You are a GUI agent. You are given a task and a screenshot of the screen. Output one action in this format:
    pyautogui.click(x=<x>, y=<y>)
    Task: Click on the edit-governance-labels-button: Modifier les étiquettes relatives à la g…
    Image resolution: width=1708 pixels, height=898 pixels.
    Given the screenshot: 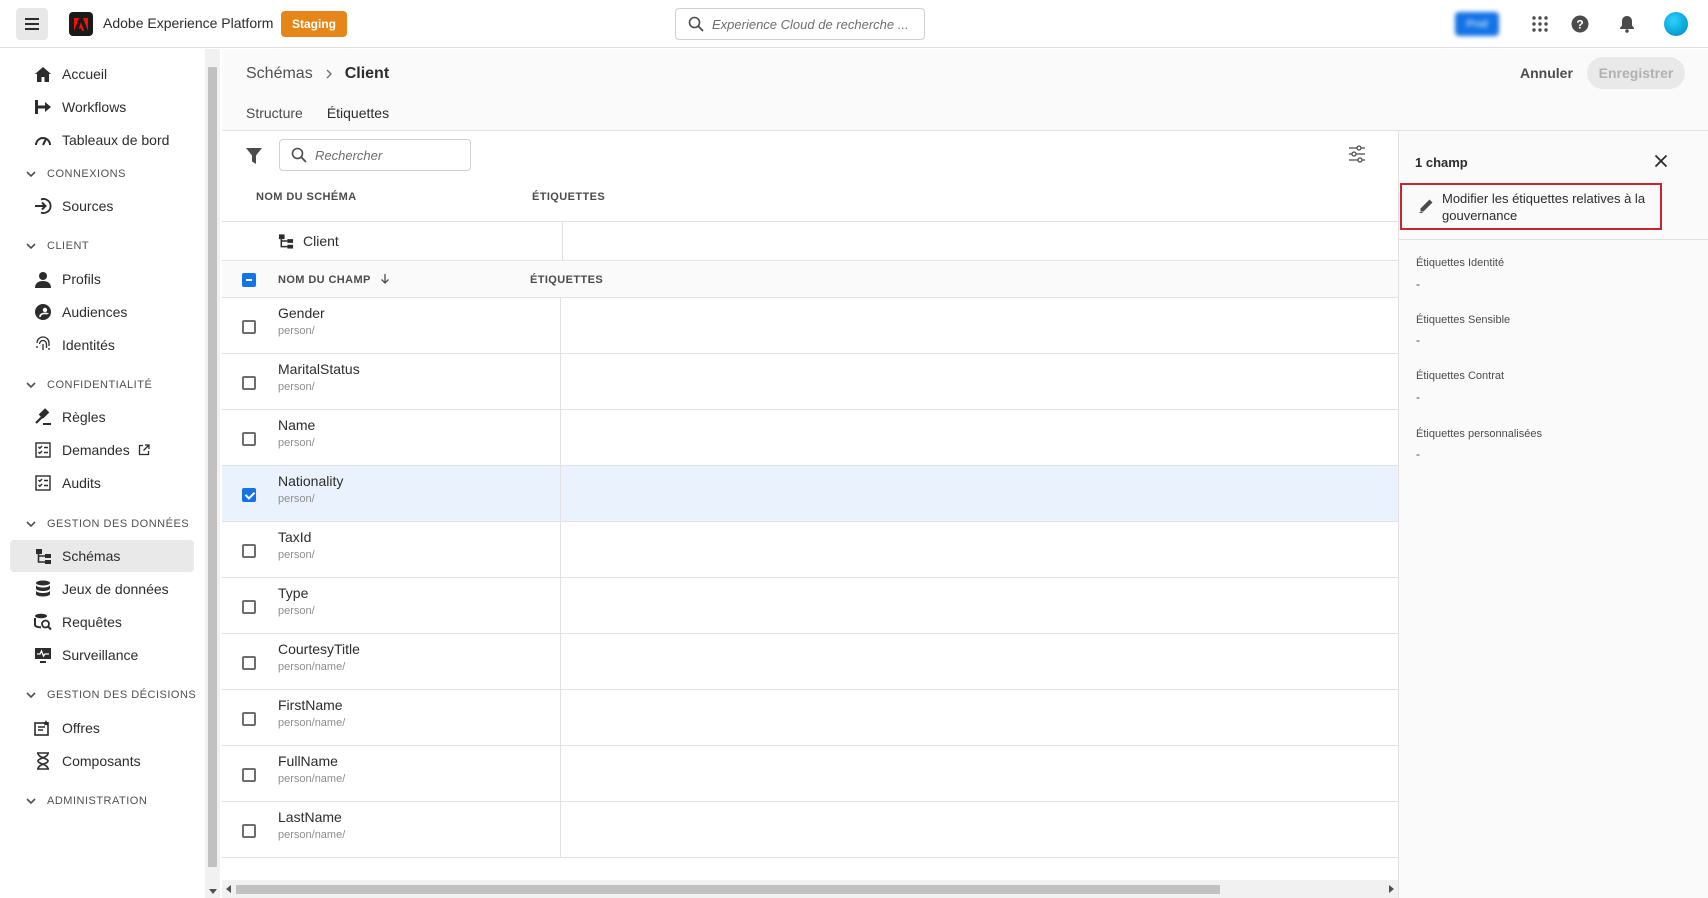 What is the action you would take?
    pyautogui.click(x=1531, y=206)
    